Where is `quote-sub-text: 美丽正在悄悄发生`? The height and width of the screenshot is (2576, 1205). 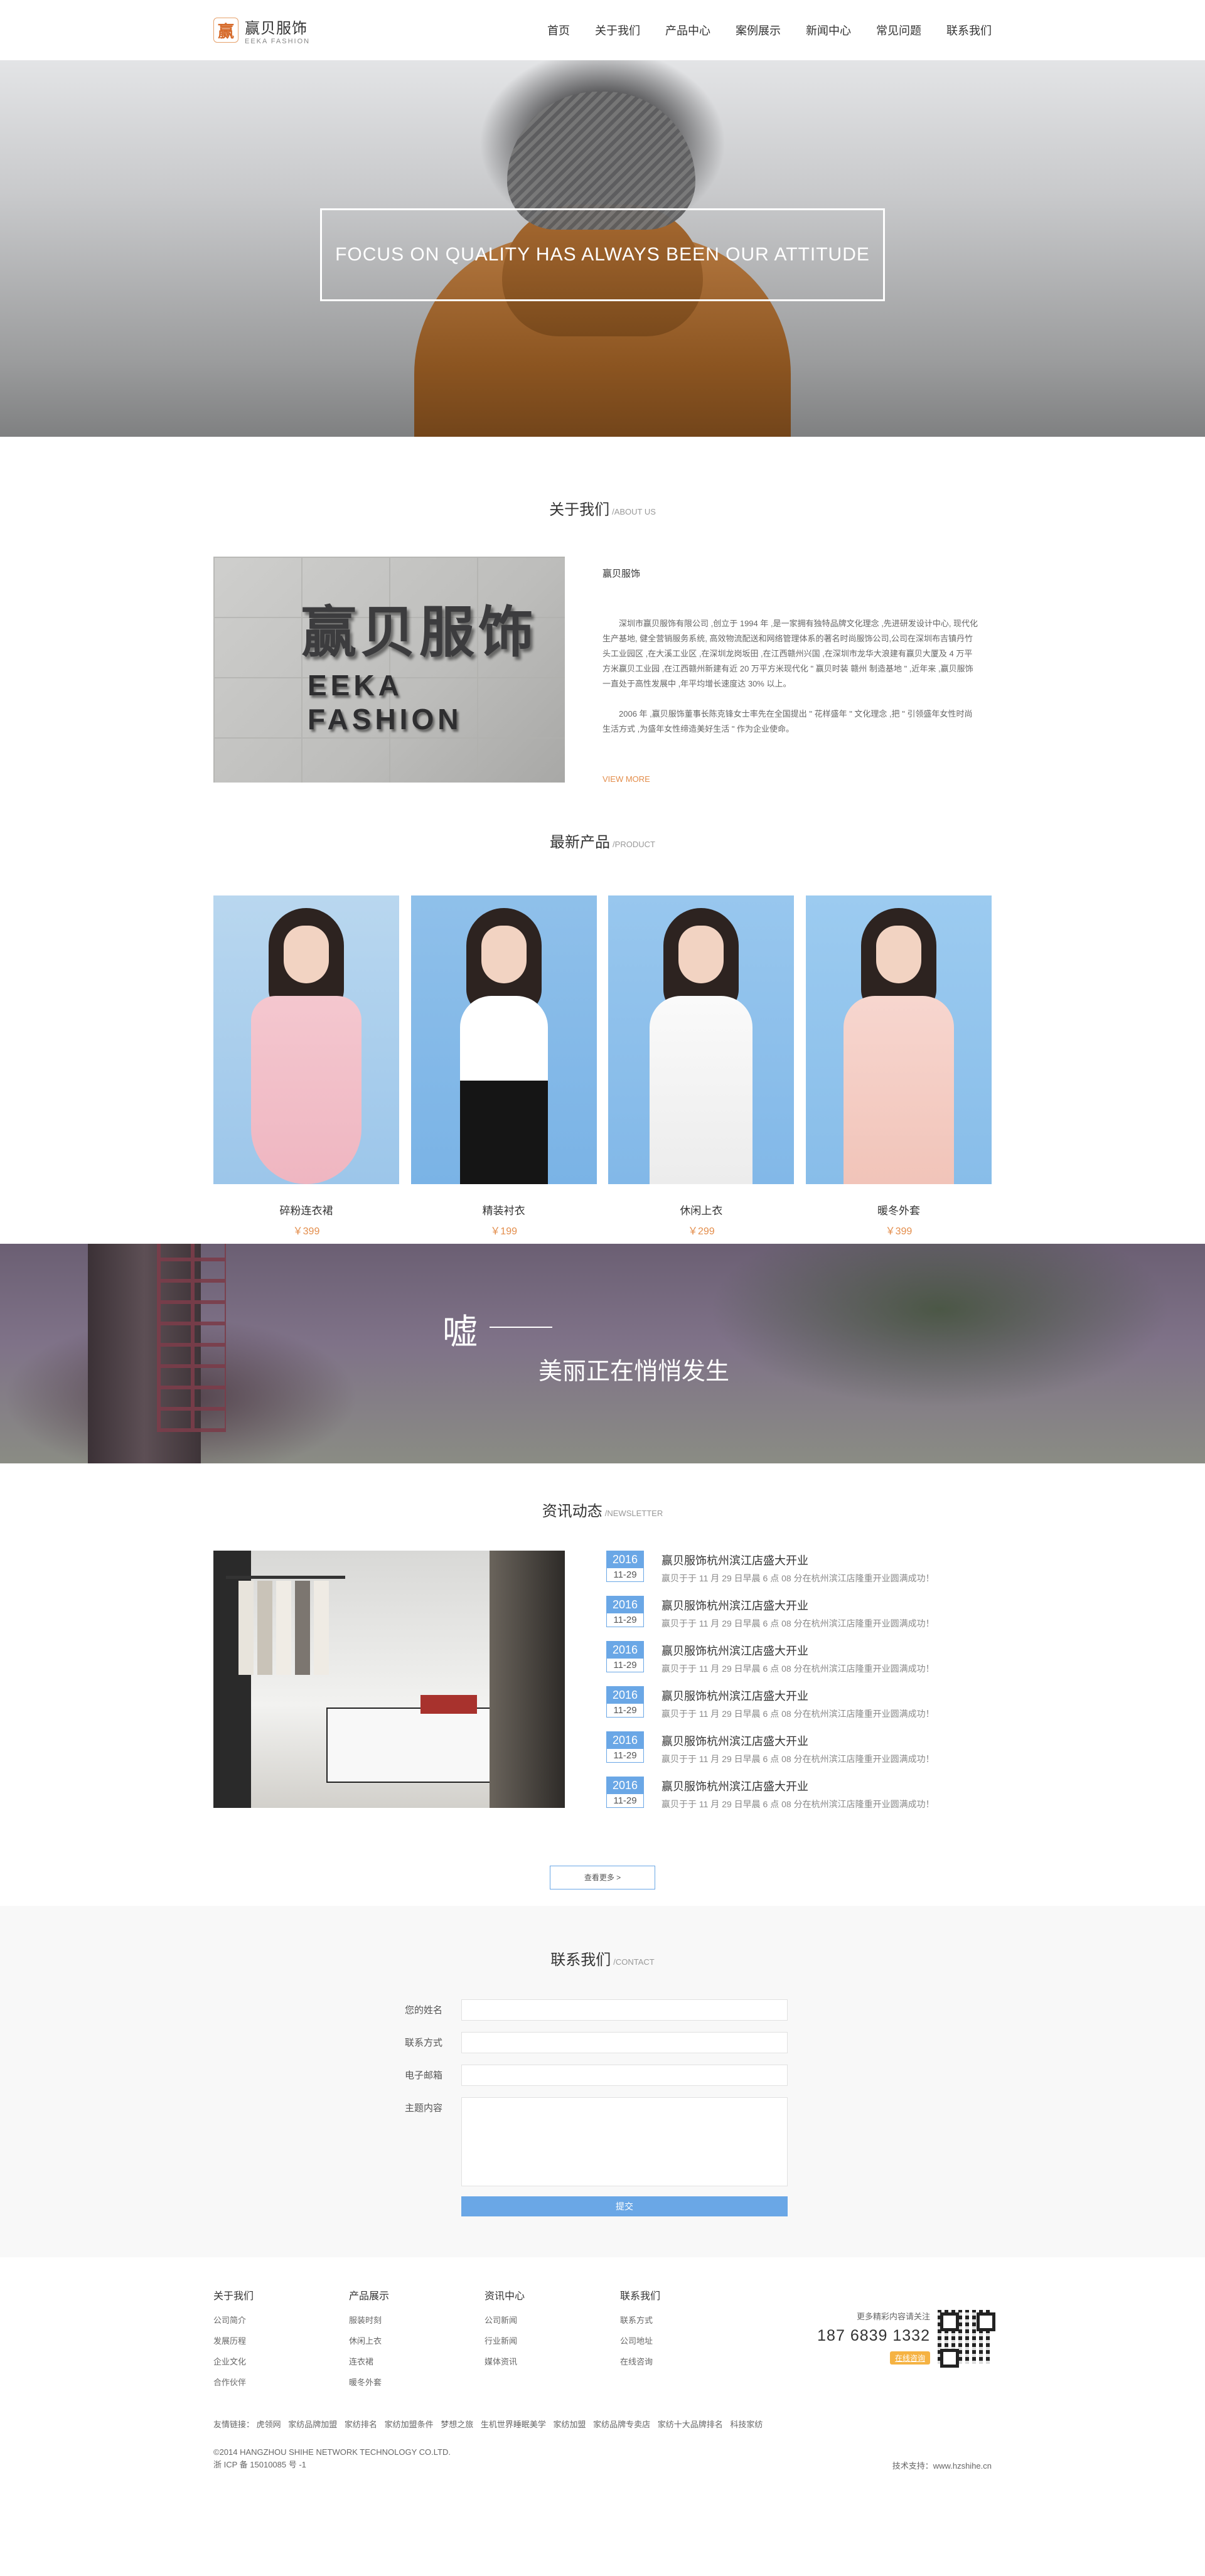 quote-sub-text: 美丽正在悄悄发生 is located at coordinates (634, 1372).